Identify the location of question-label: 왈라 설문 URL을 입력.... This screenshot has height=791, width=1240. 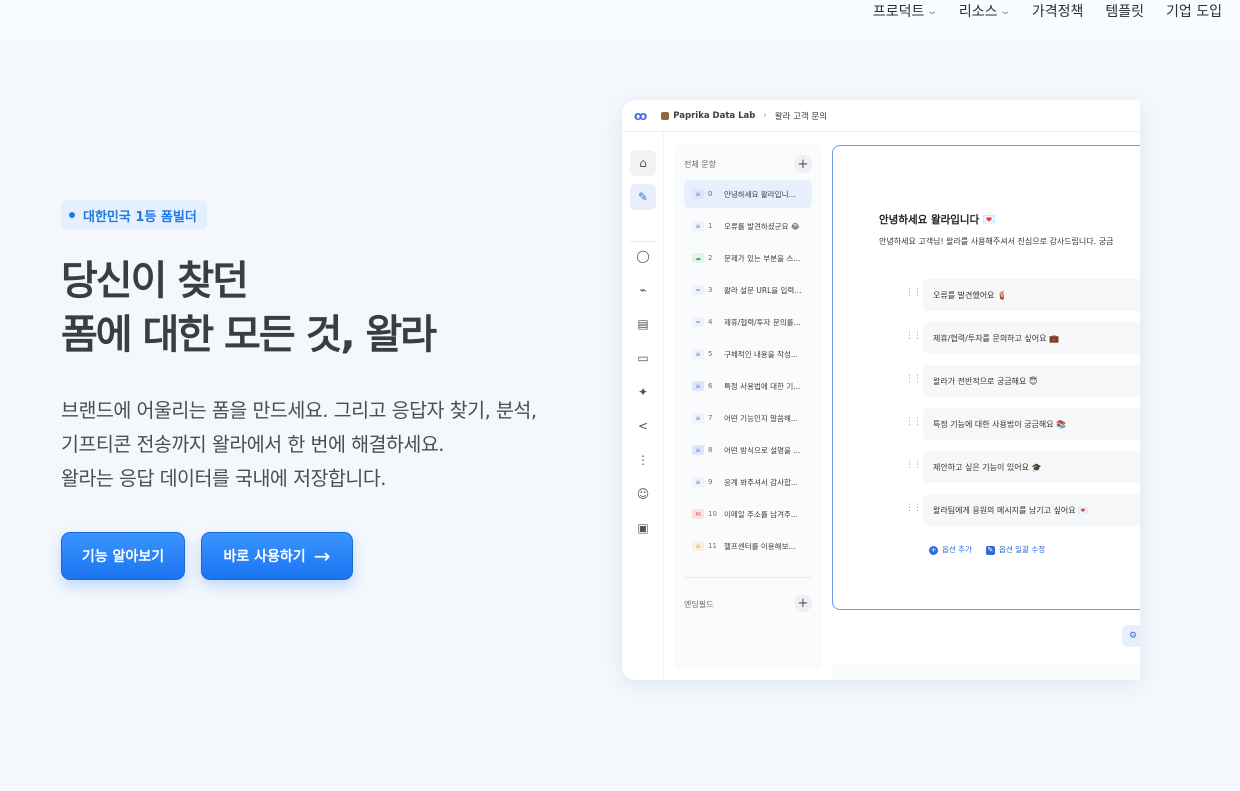
(763, 290).